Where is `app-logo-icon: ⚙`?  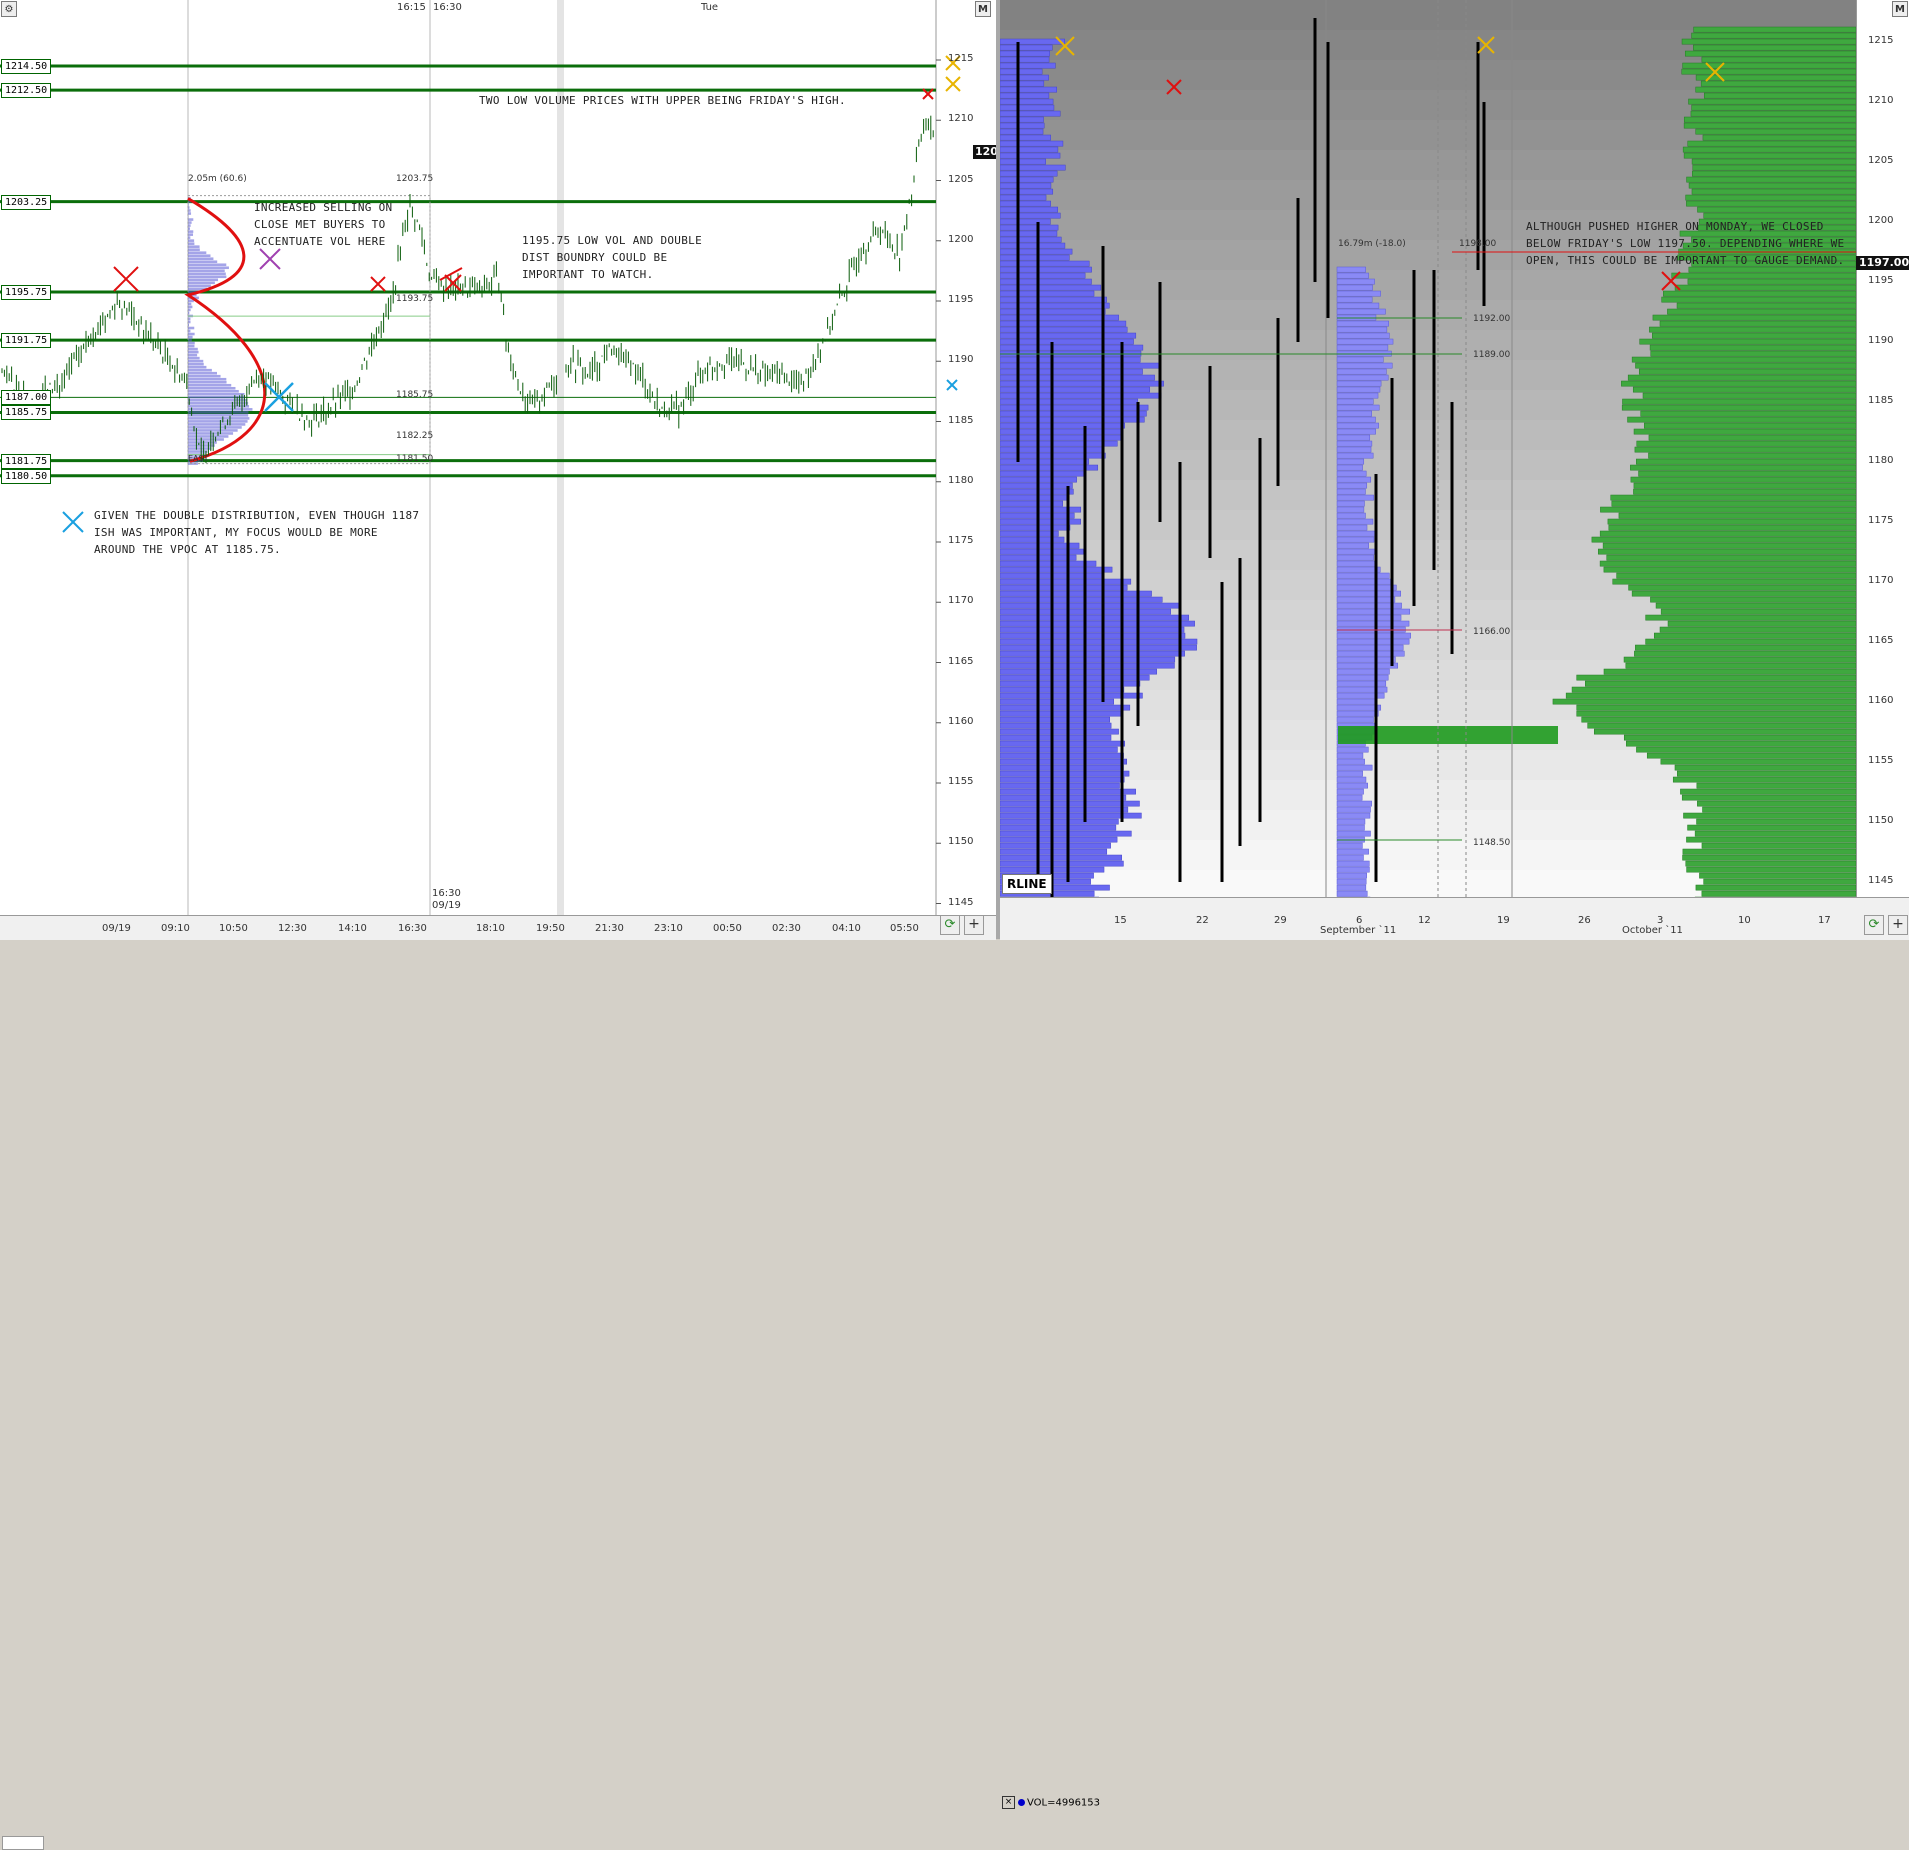
app-logo-icon: ⚙ is located at coordinates (9, 9).